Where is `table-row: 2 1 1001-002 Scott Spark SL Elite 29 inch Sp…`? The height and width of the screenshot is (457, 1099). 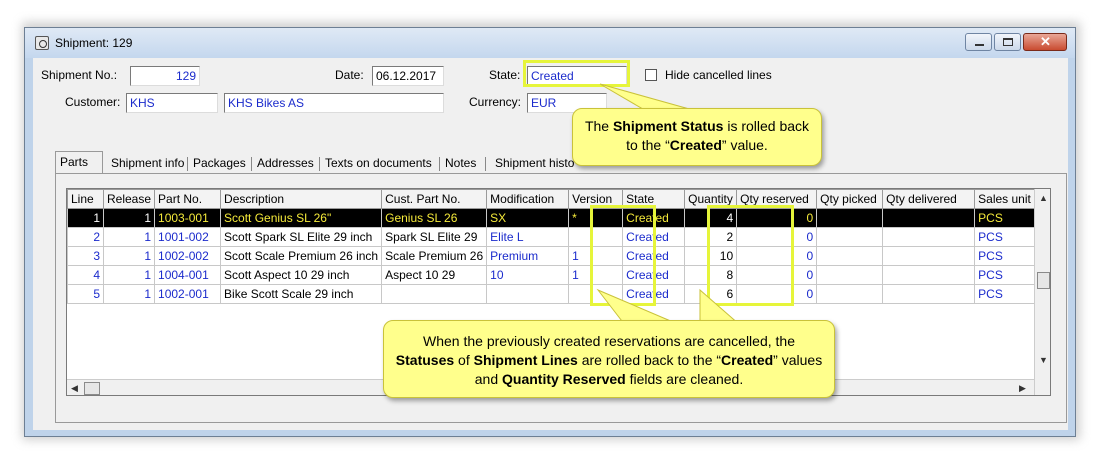
table-row: 2 1 1001-002 Scott Spark SL Elite 29 inch Sp… is located at coordinates (551, 237).